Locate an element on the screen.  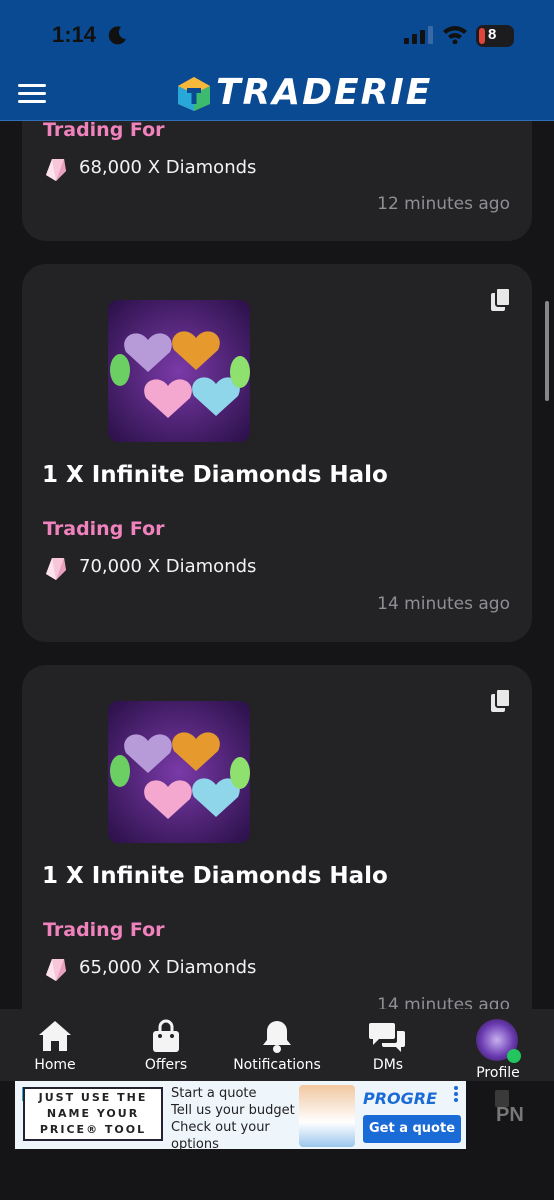
traderie-logo-icon is located at coordinates (194, 94).